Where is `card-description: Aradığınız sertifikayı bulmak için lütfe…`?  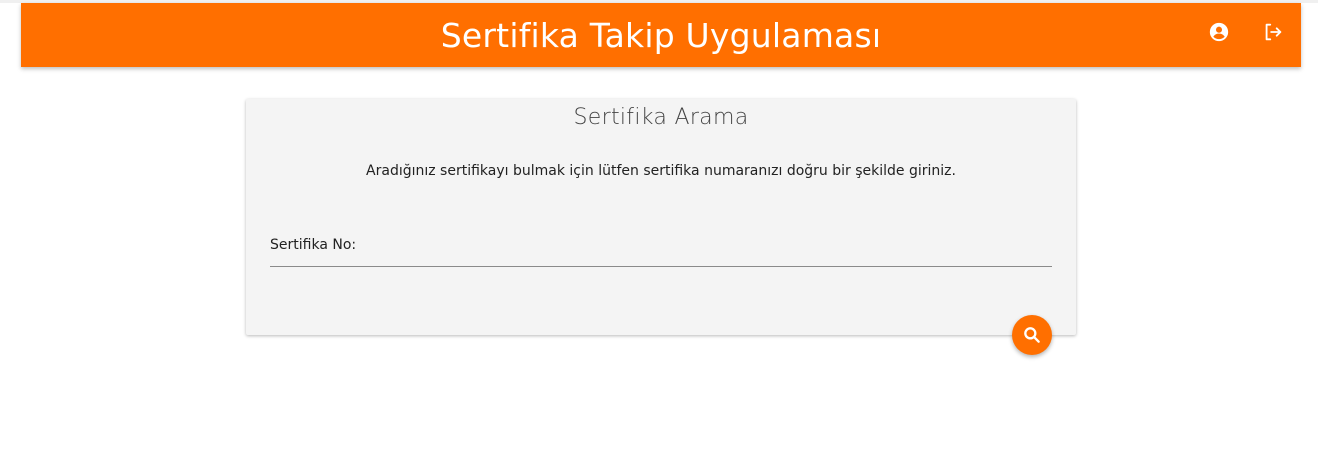 card-description: Aradığınız sertifikayı bulmak için lütfe… is located at coordinates (661, 171).